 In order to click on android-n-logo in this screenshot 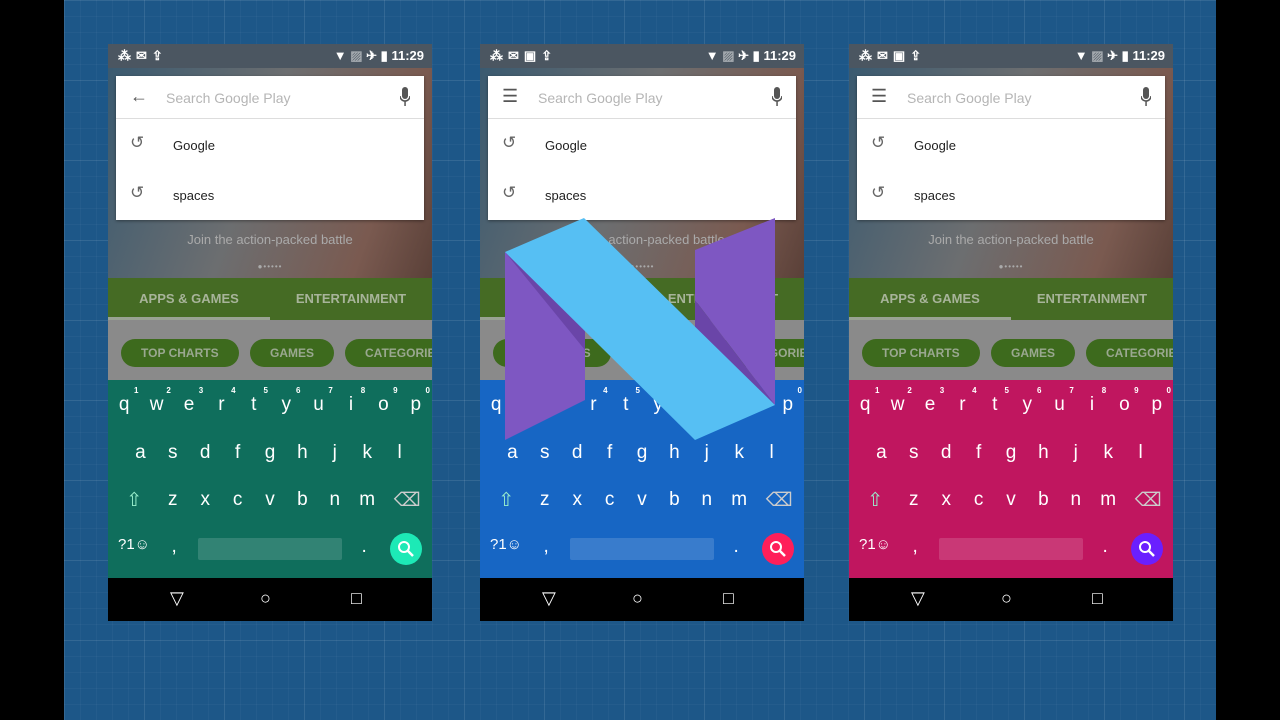, I will do `click(640, 329)`.